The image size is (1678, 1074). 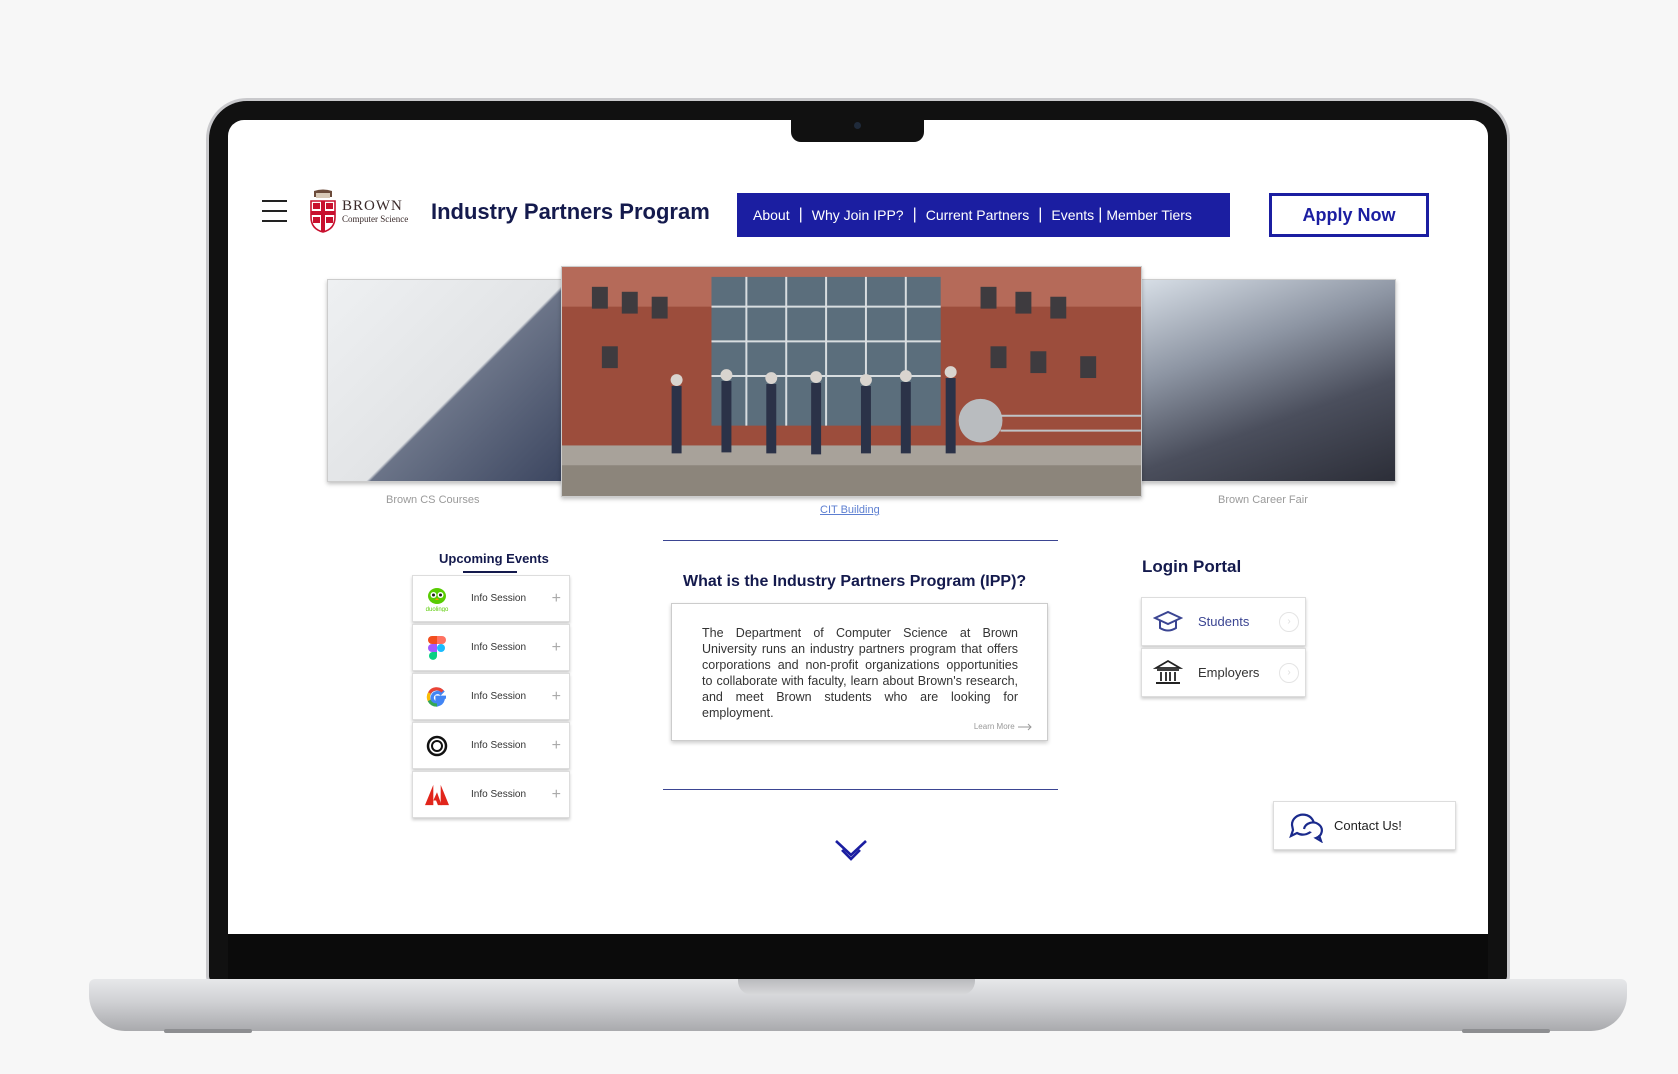 I want to click on brown-shield-icon, so click(x=323, y=211).